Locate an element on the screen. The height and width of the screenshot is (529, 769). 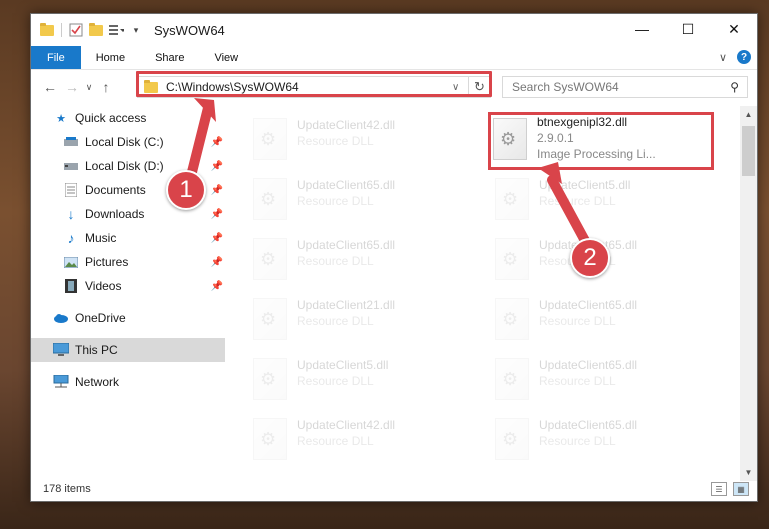
properties-icon is located at coordinates (76, 30).